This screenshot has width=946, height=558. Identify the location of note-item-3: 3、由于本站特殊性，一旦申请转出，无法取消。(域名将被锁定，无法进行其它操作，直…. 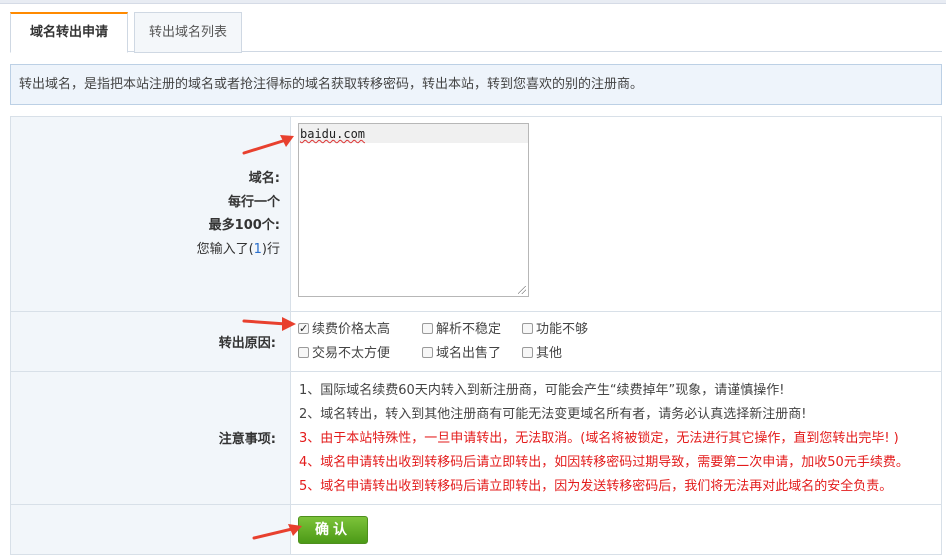
(599, 438).